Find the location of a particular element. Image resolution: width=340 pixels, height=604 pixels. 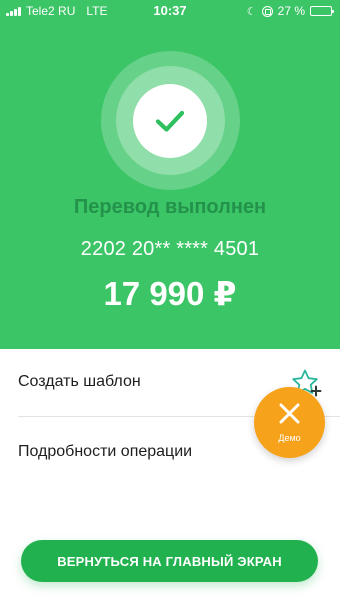

demo-button: Демо is located at coordinates (289, 422).